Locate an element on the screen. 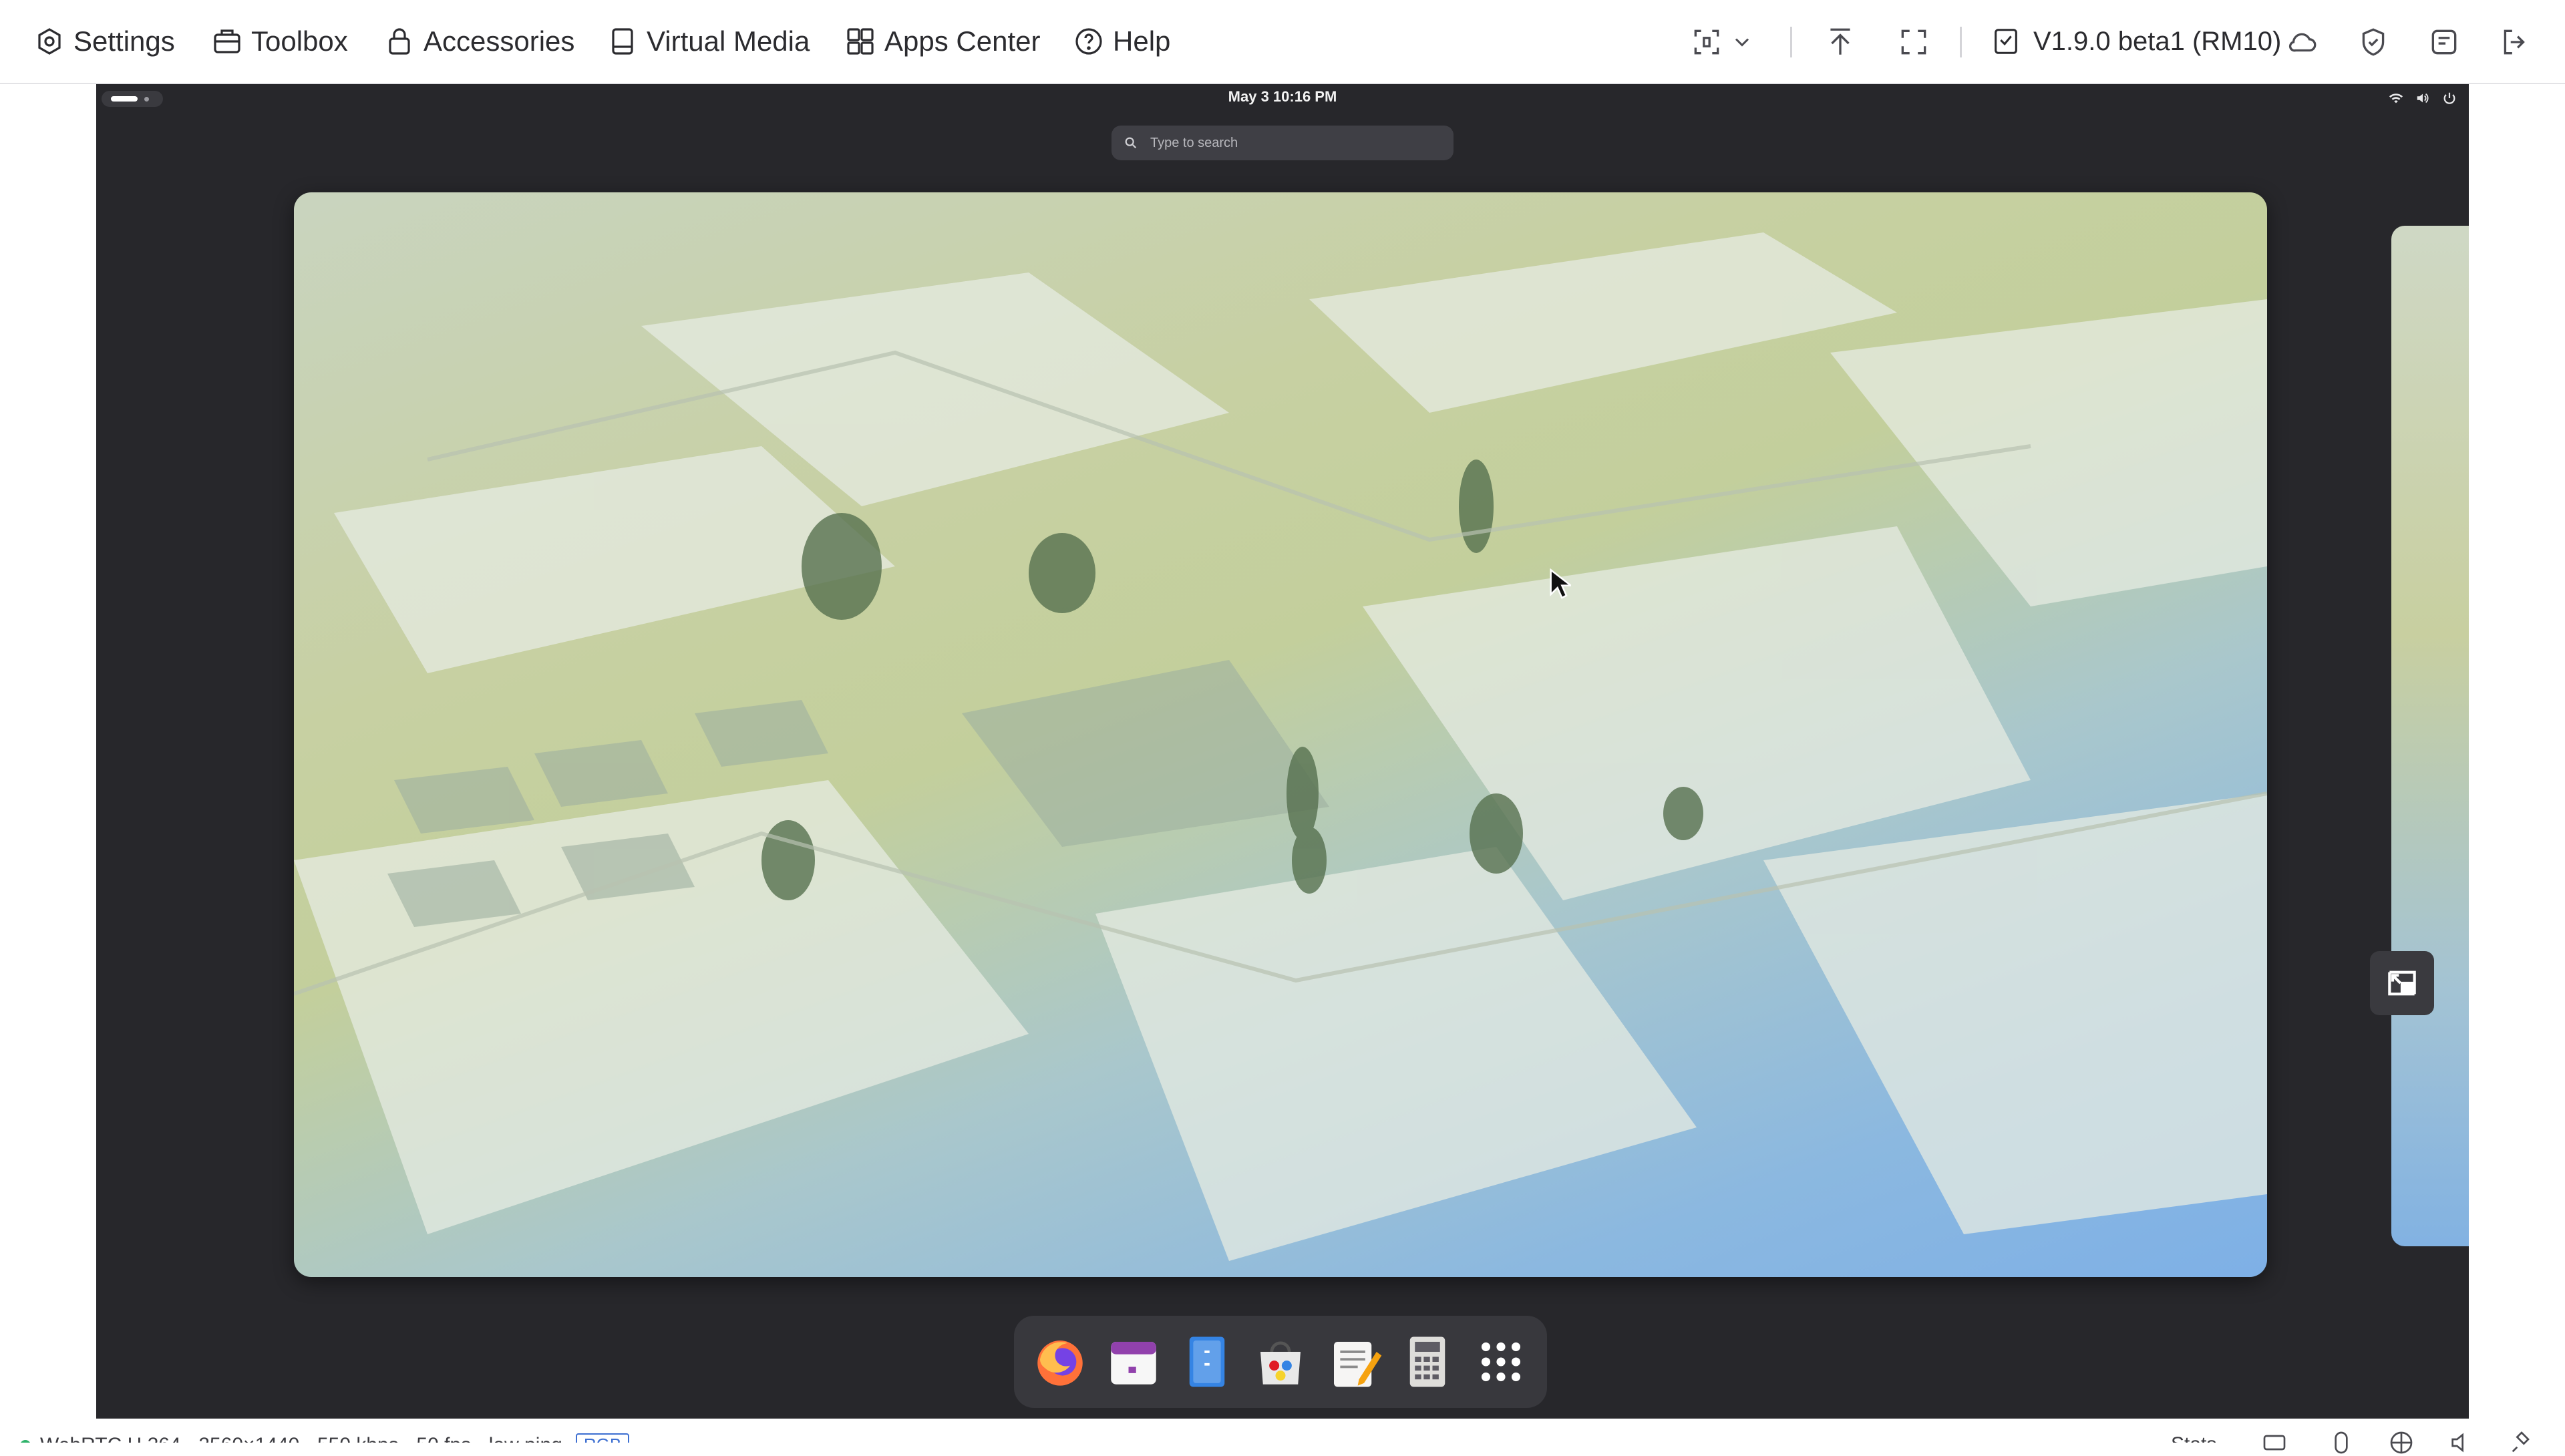  toolbox-label: Toolbox is located at coordinates (299, 41).